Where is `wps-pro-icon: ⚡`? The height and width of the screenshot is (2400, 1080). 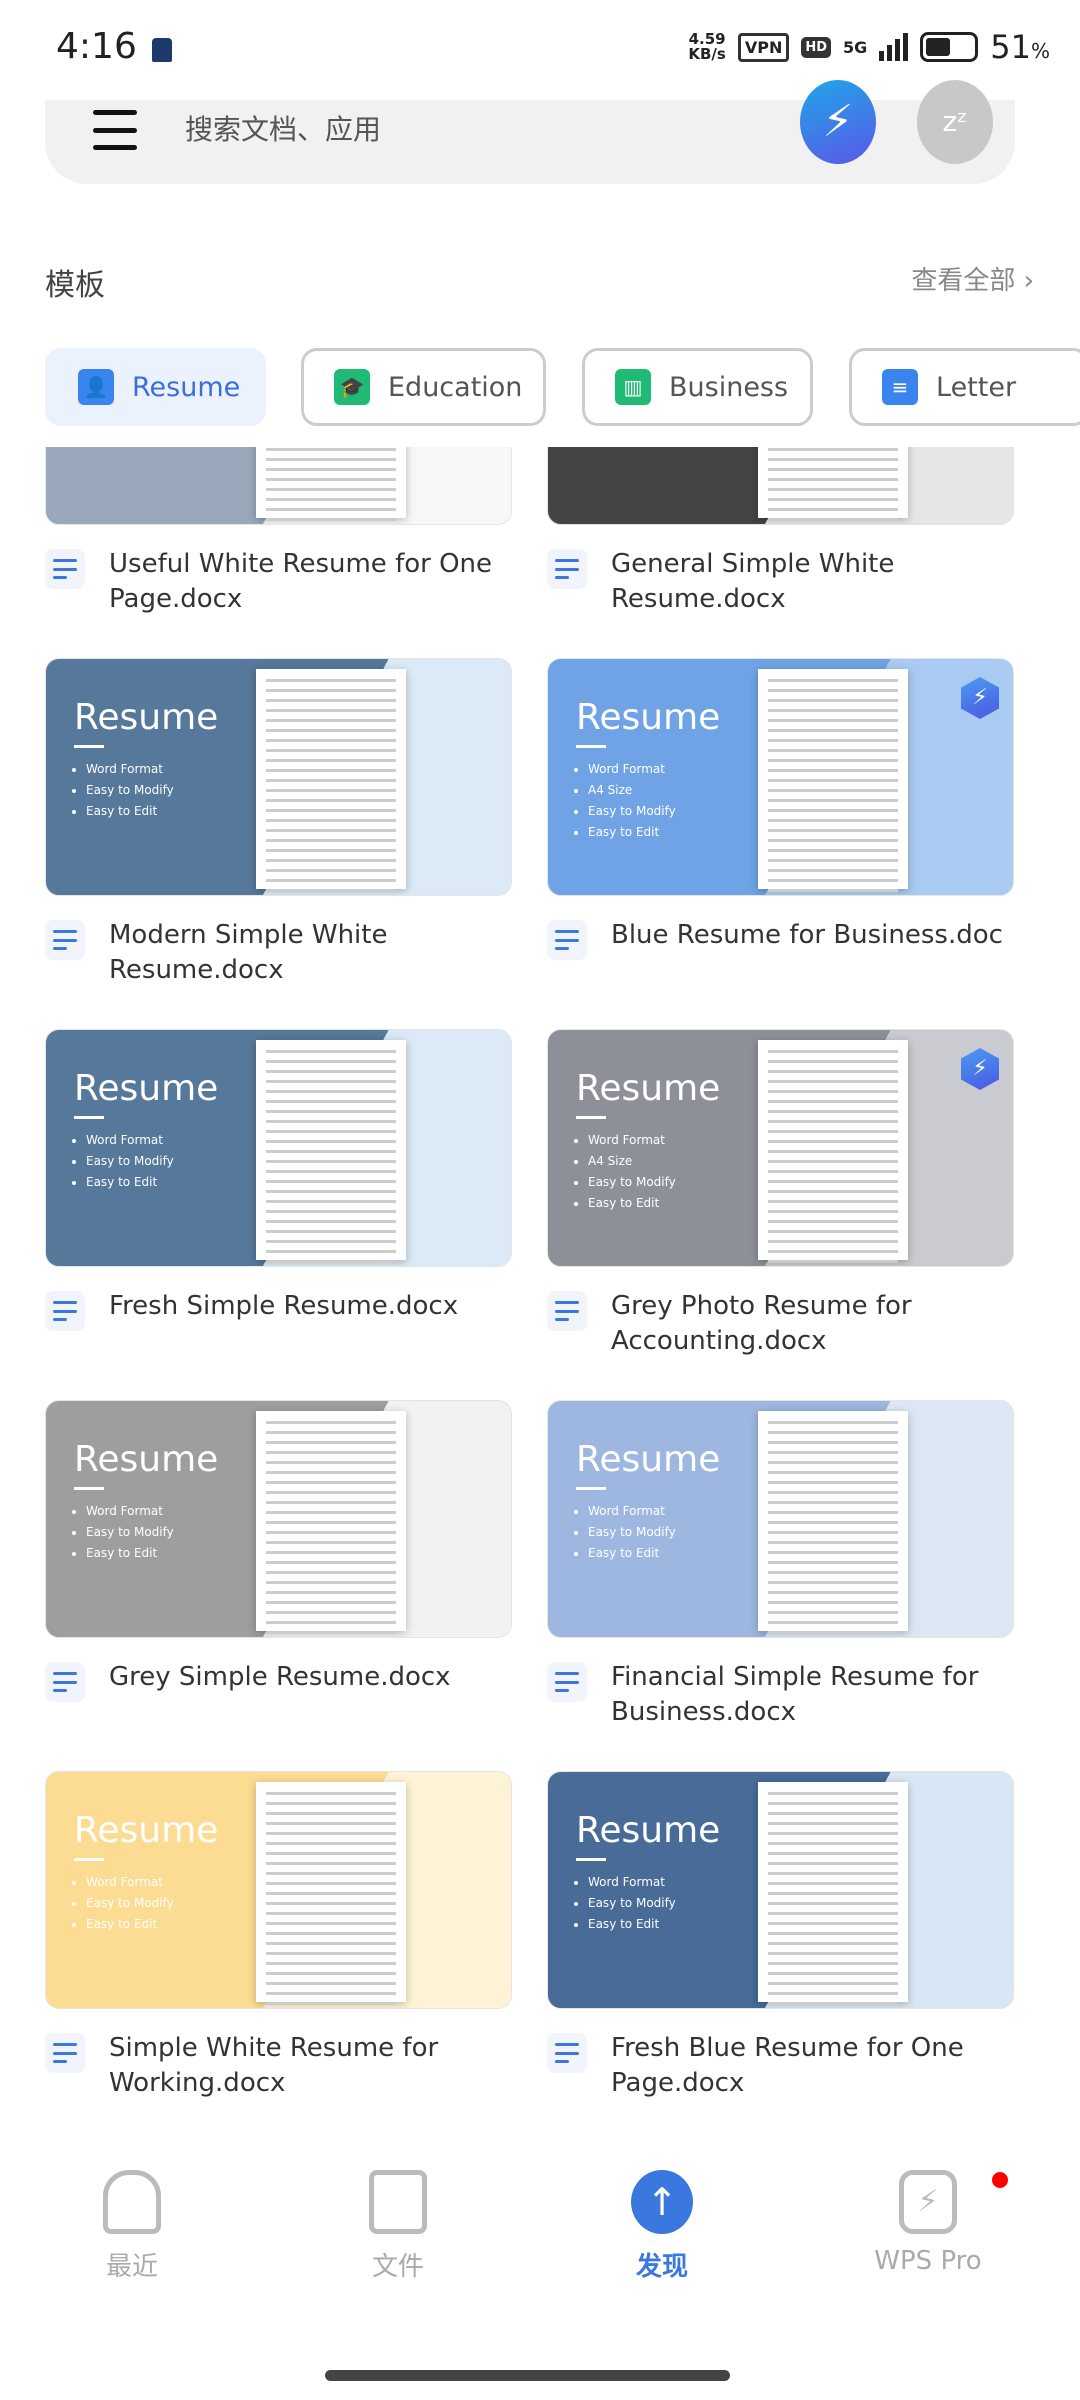 wps-pro-icon: ⚡ is located at coordinates (928, 2202).